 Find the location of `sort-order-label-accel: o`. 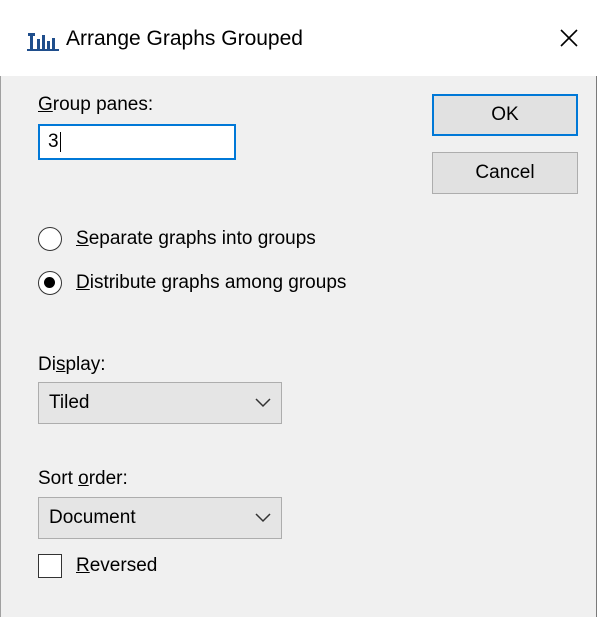

sort-order-label-accel: o is located at coordinates (83, 478).